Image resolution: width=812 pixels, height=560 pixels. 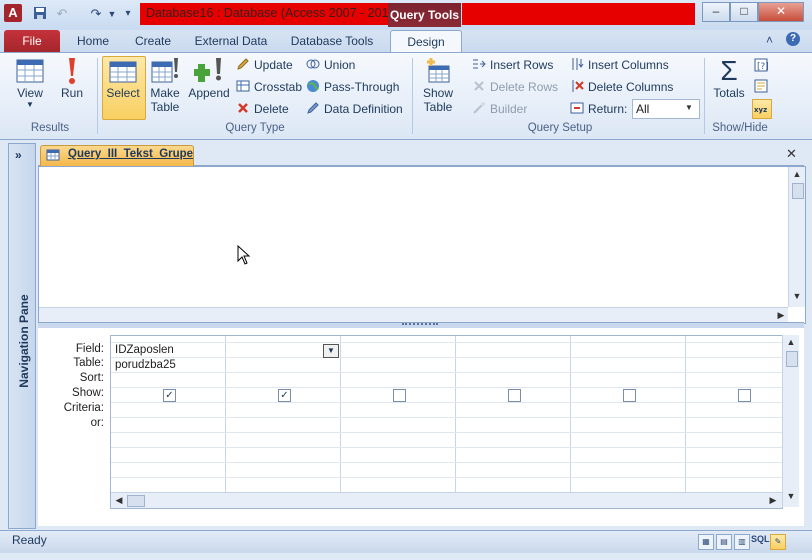 I want to click on show-checkbox-1: ✓, so click(x=169, y=395).